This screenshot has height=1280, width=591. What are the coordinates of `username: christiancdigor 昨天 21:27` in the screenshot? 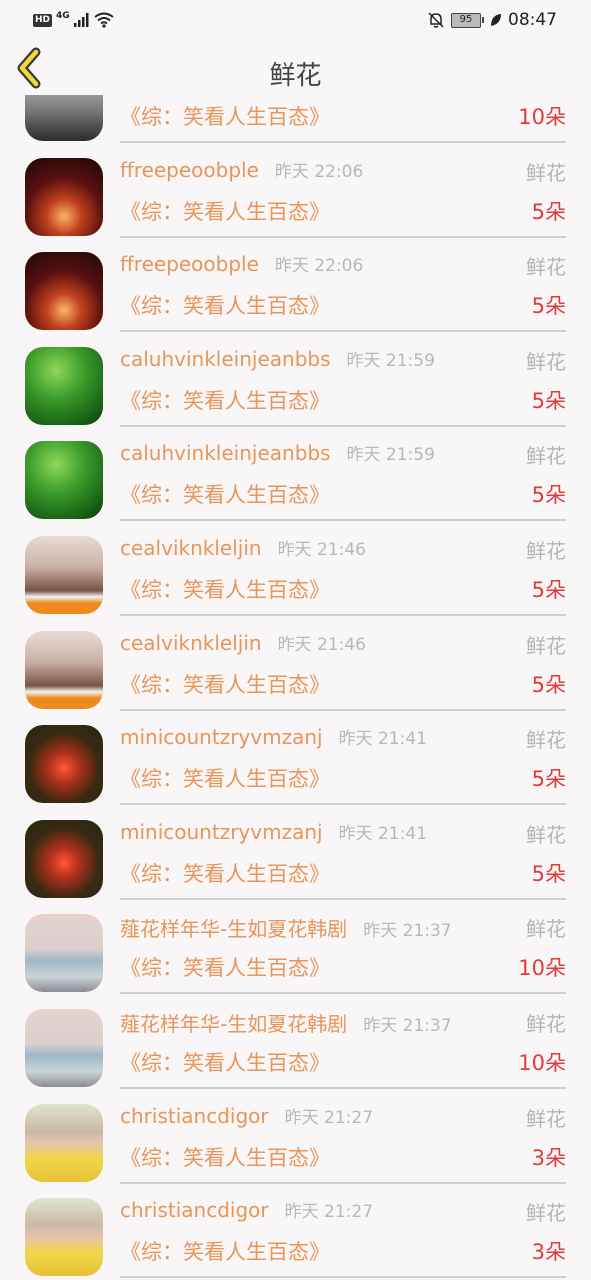 It's located at (246, 1115).